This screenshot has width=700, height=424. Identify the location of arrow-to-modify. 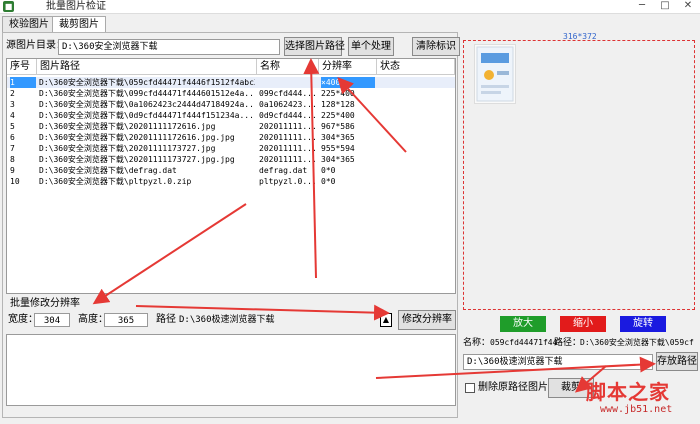
(262, 312).